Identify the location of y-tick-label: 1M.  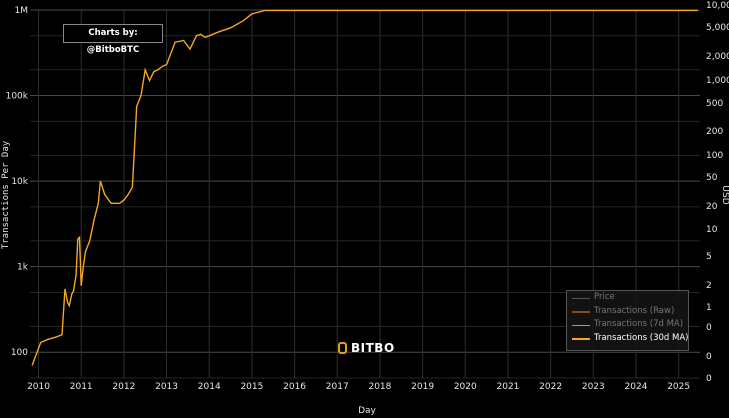
(22, 11).